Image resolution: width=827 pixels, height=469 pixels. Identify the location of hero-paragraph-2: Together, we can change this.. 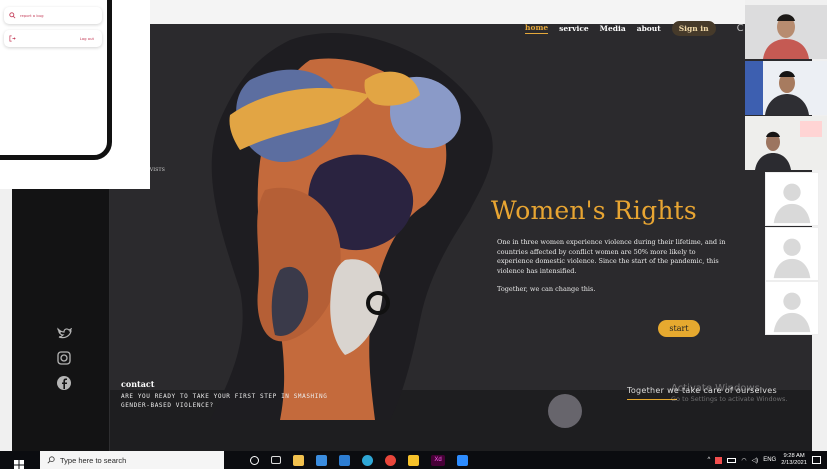
(546, 289).